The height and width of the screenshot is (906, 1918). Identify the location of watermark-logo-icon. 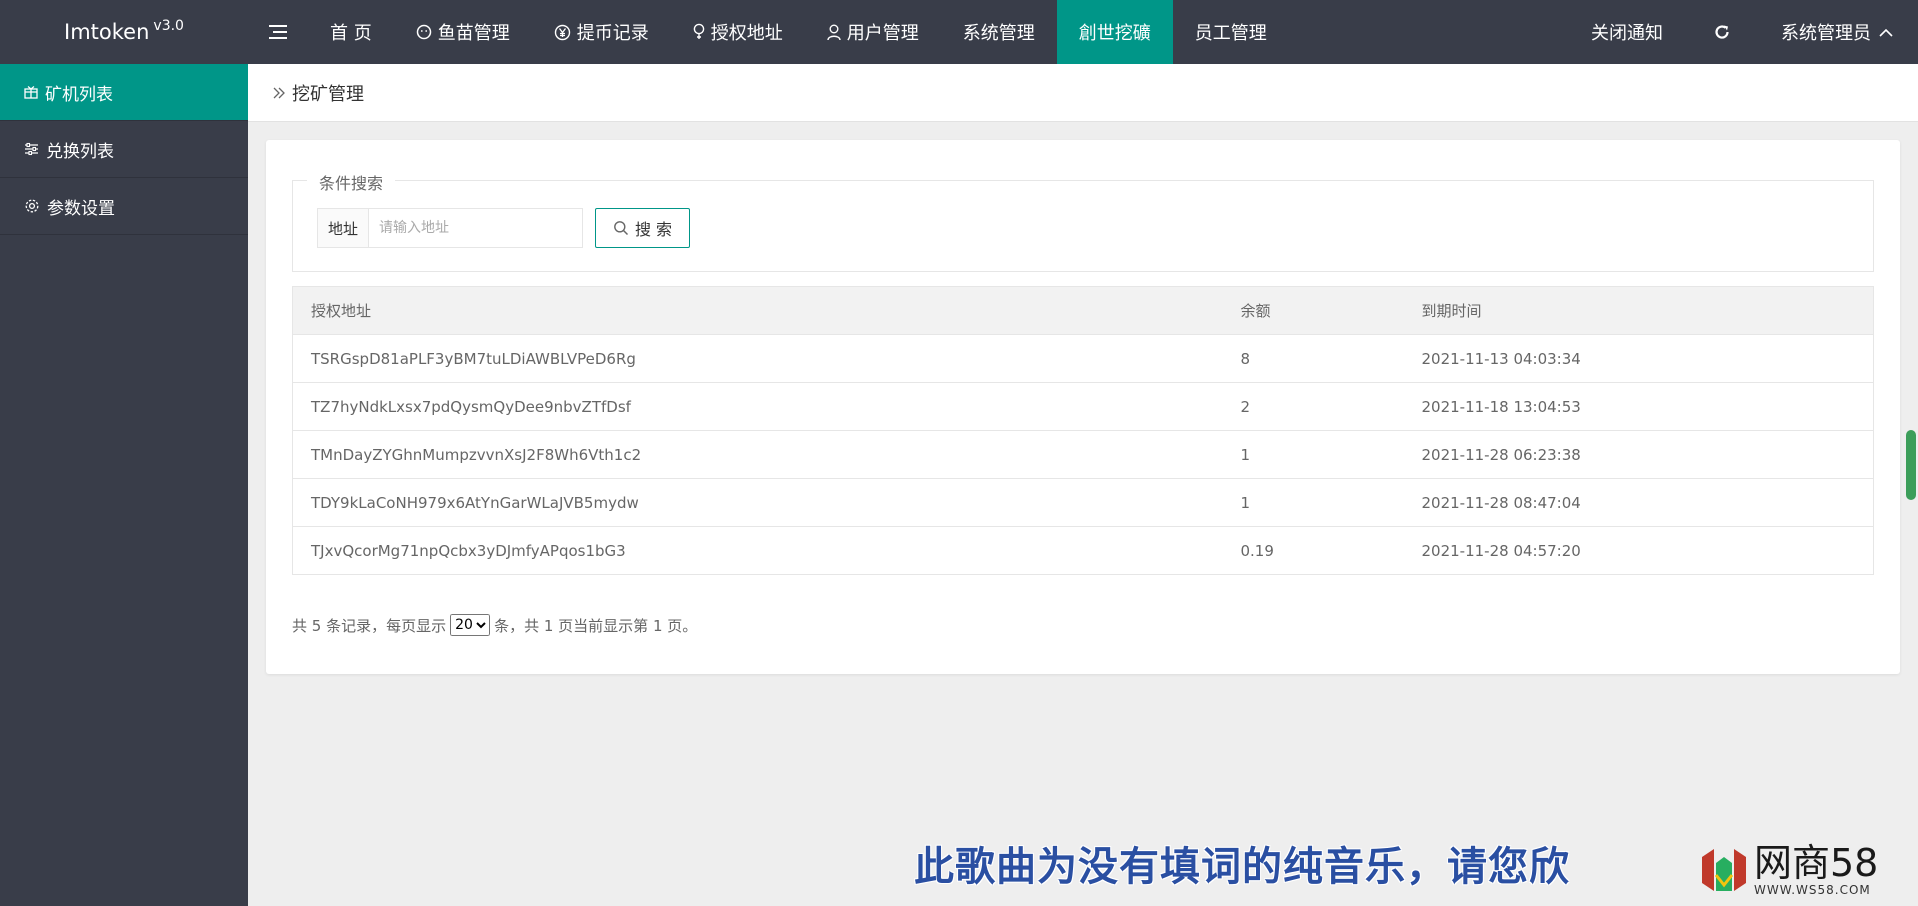
(1724, 870).